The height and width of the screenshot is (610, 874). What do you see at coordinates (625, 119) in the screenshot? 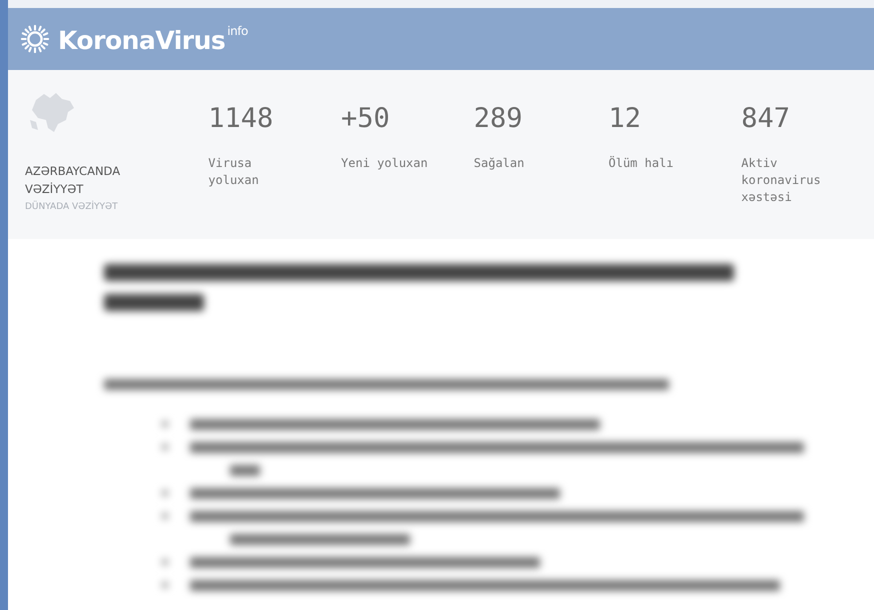
I see `stat-value: 12` at bounding box center [625, 119].